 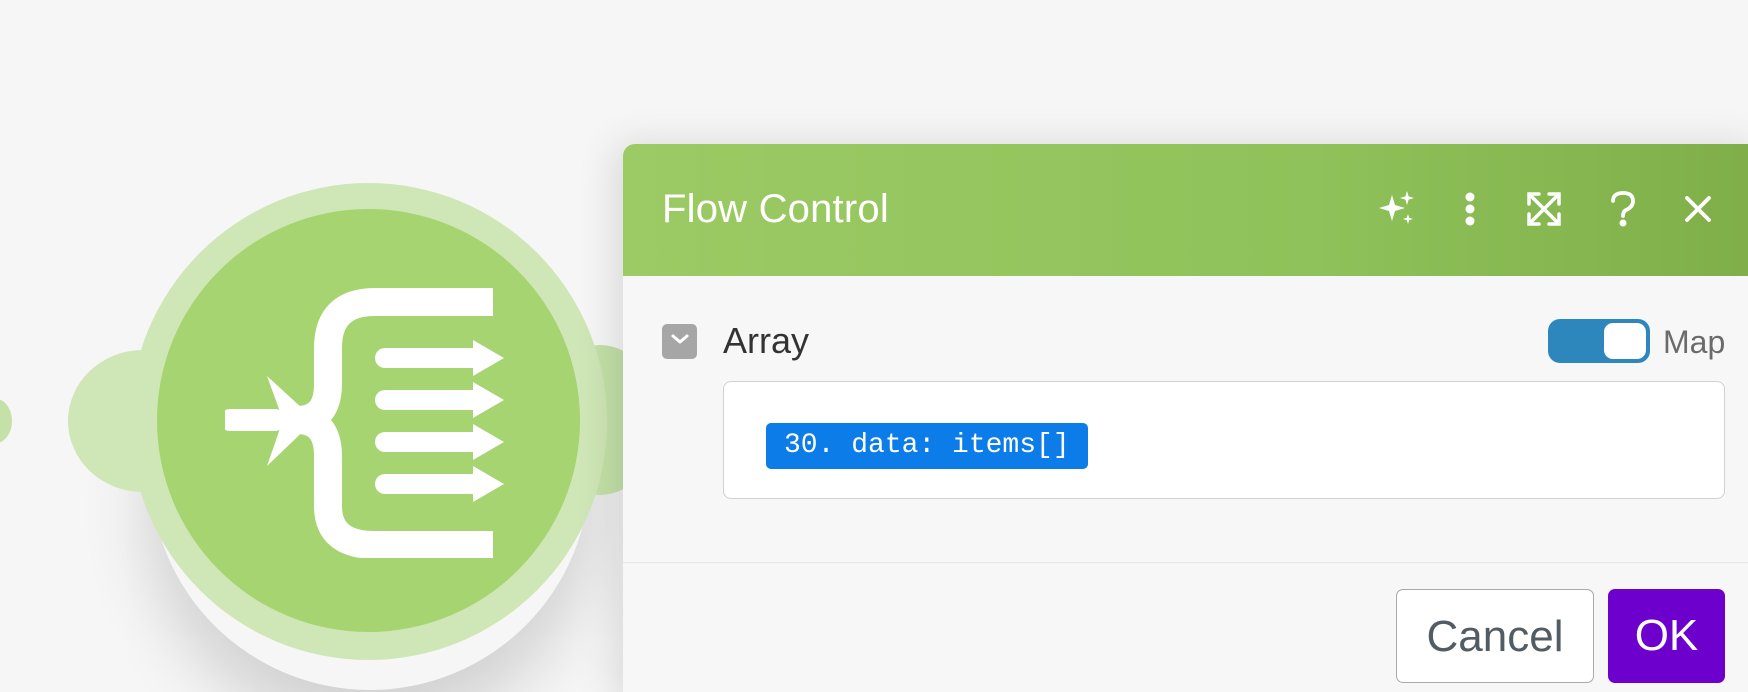 What do you see at coordinates (775, 209) in the screenshot?
I see `panel-title: Flow Control` at bounding box center [775, 209].